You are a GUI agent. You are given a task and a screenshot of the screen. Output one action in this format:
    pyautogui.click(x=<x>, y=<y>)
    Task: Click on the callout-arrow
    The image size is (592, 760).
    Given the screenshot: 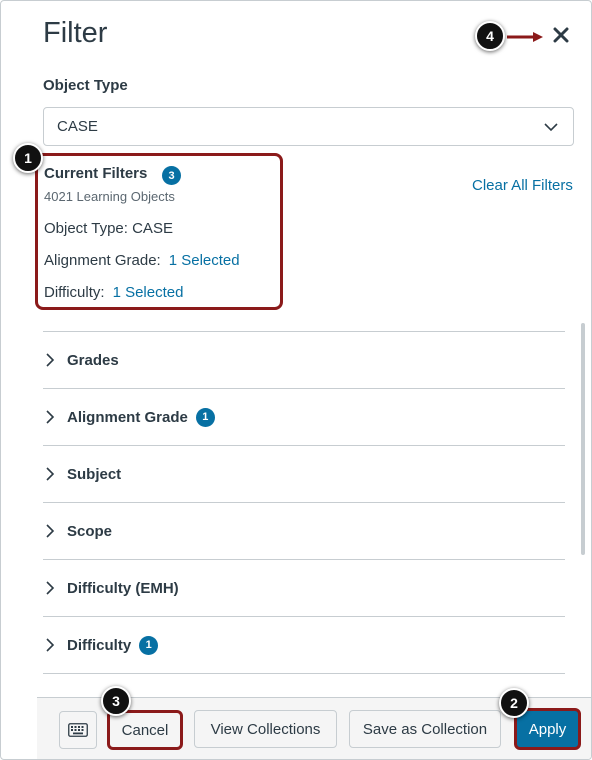 What is the action you would take?
    pyautogui.click(x=525, y=37)
    